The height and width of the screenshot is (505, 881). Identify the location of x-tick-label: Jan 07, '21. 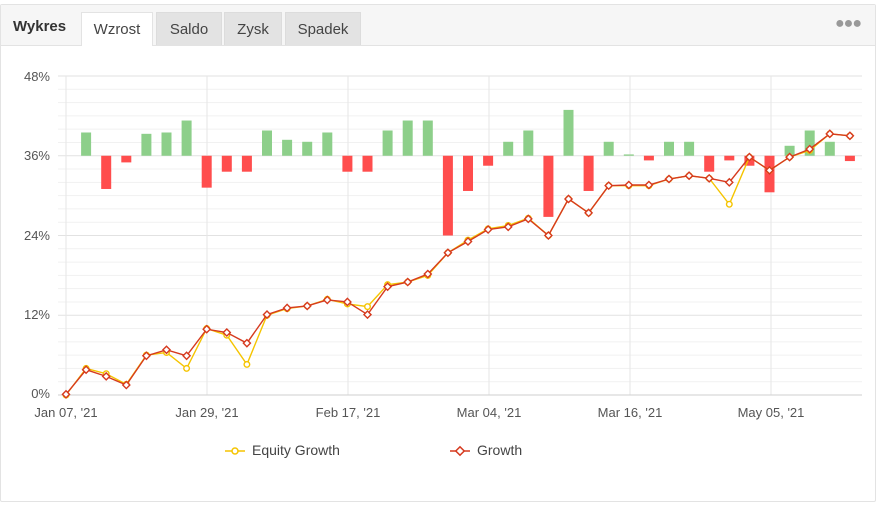
(65, 412).